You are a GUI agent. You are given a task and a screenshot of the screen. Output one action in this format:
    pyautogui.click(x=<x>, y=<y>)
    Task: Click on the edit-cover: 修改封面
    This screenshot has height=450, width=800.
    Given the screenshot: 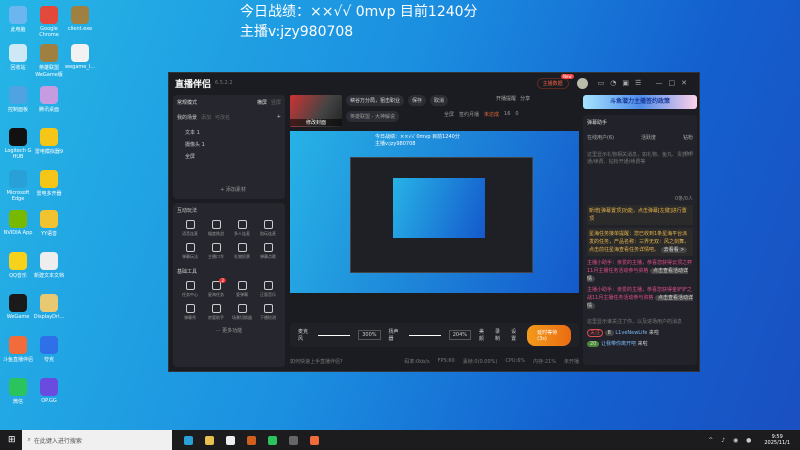 What is the action you would take?
    pyautogui.click(x=316, y=122)
    